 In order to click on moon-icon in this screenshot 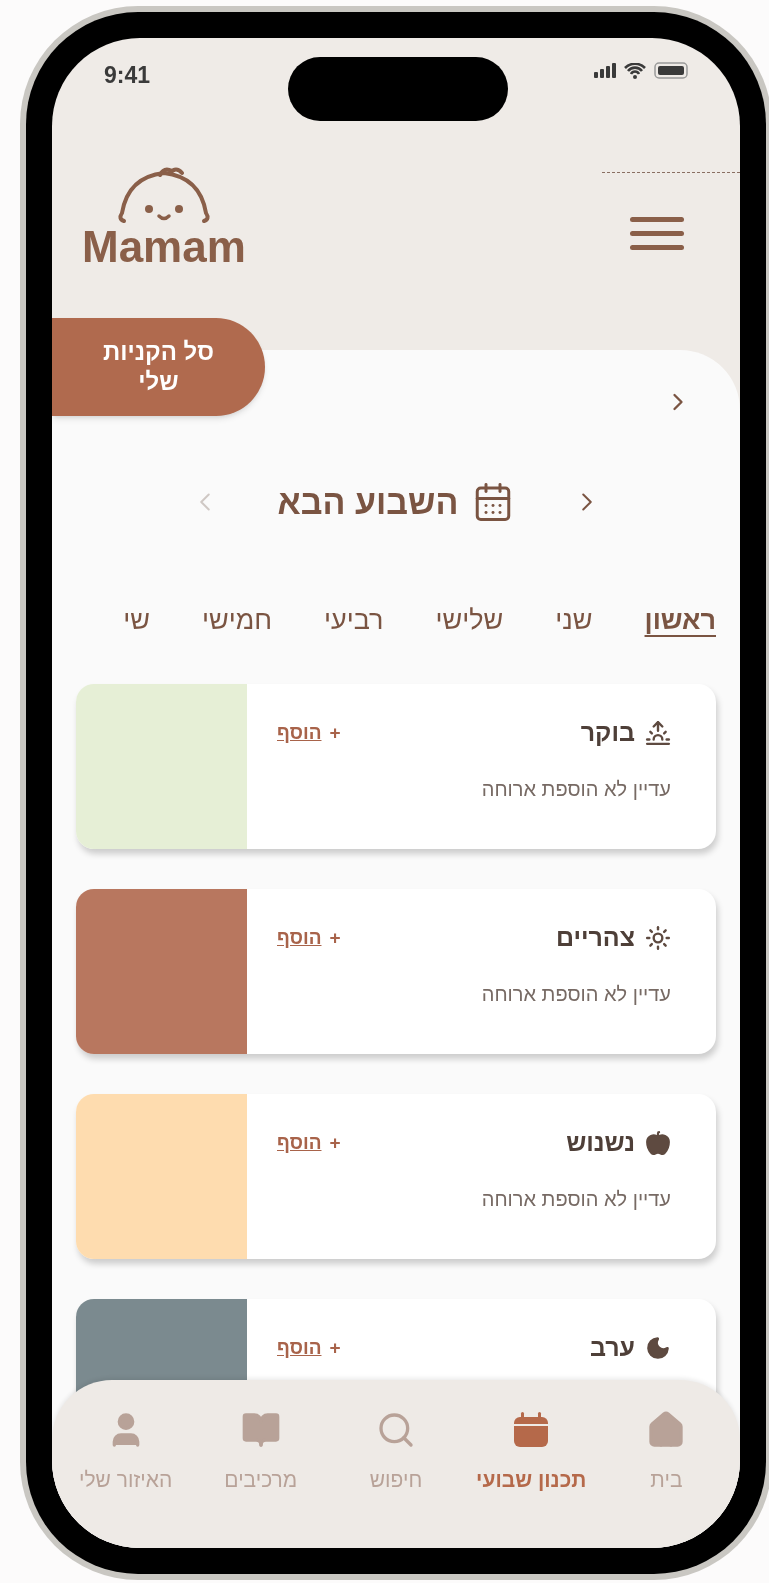, I will do `click(658, 1347)`.